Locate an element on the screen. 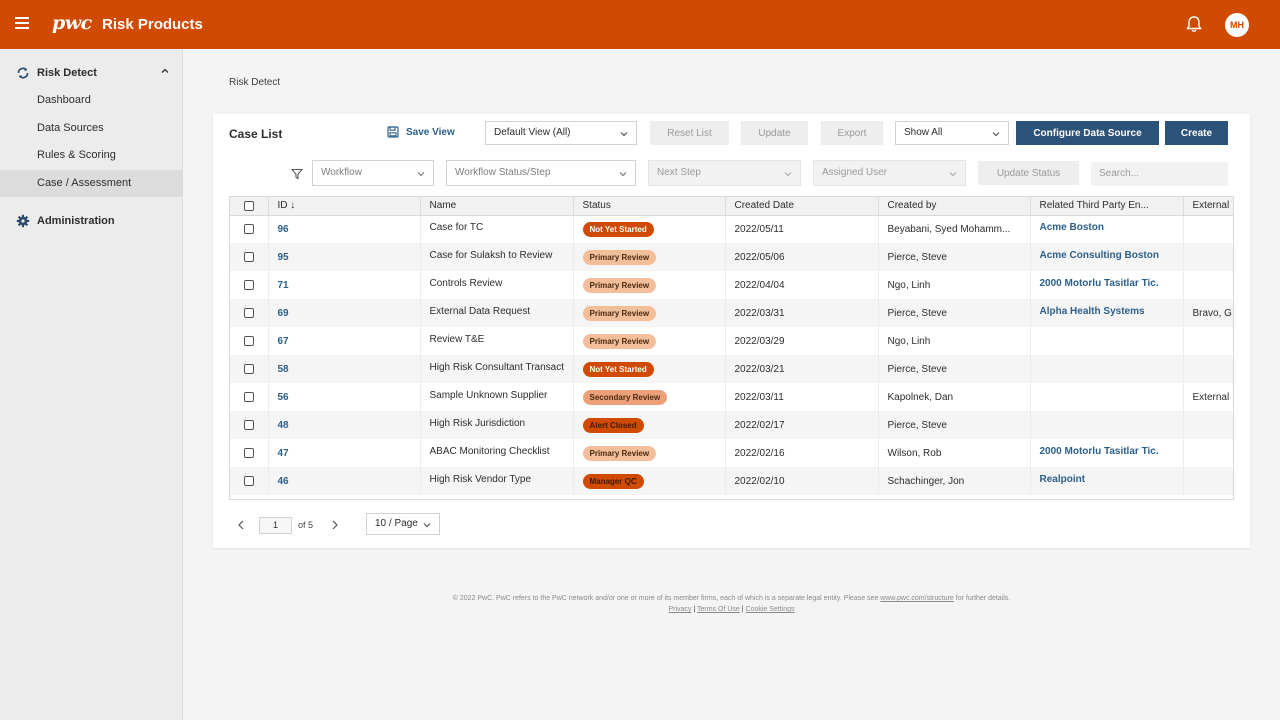 The image size is (1280, 720). page-number-input: 1 is located at coordinates (275, 525).